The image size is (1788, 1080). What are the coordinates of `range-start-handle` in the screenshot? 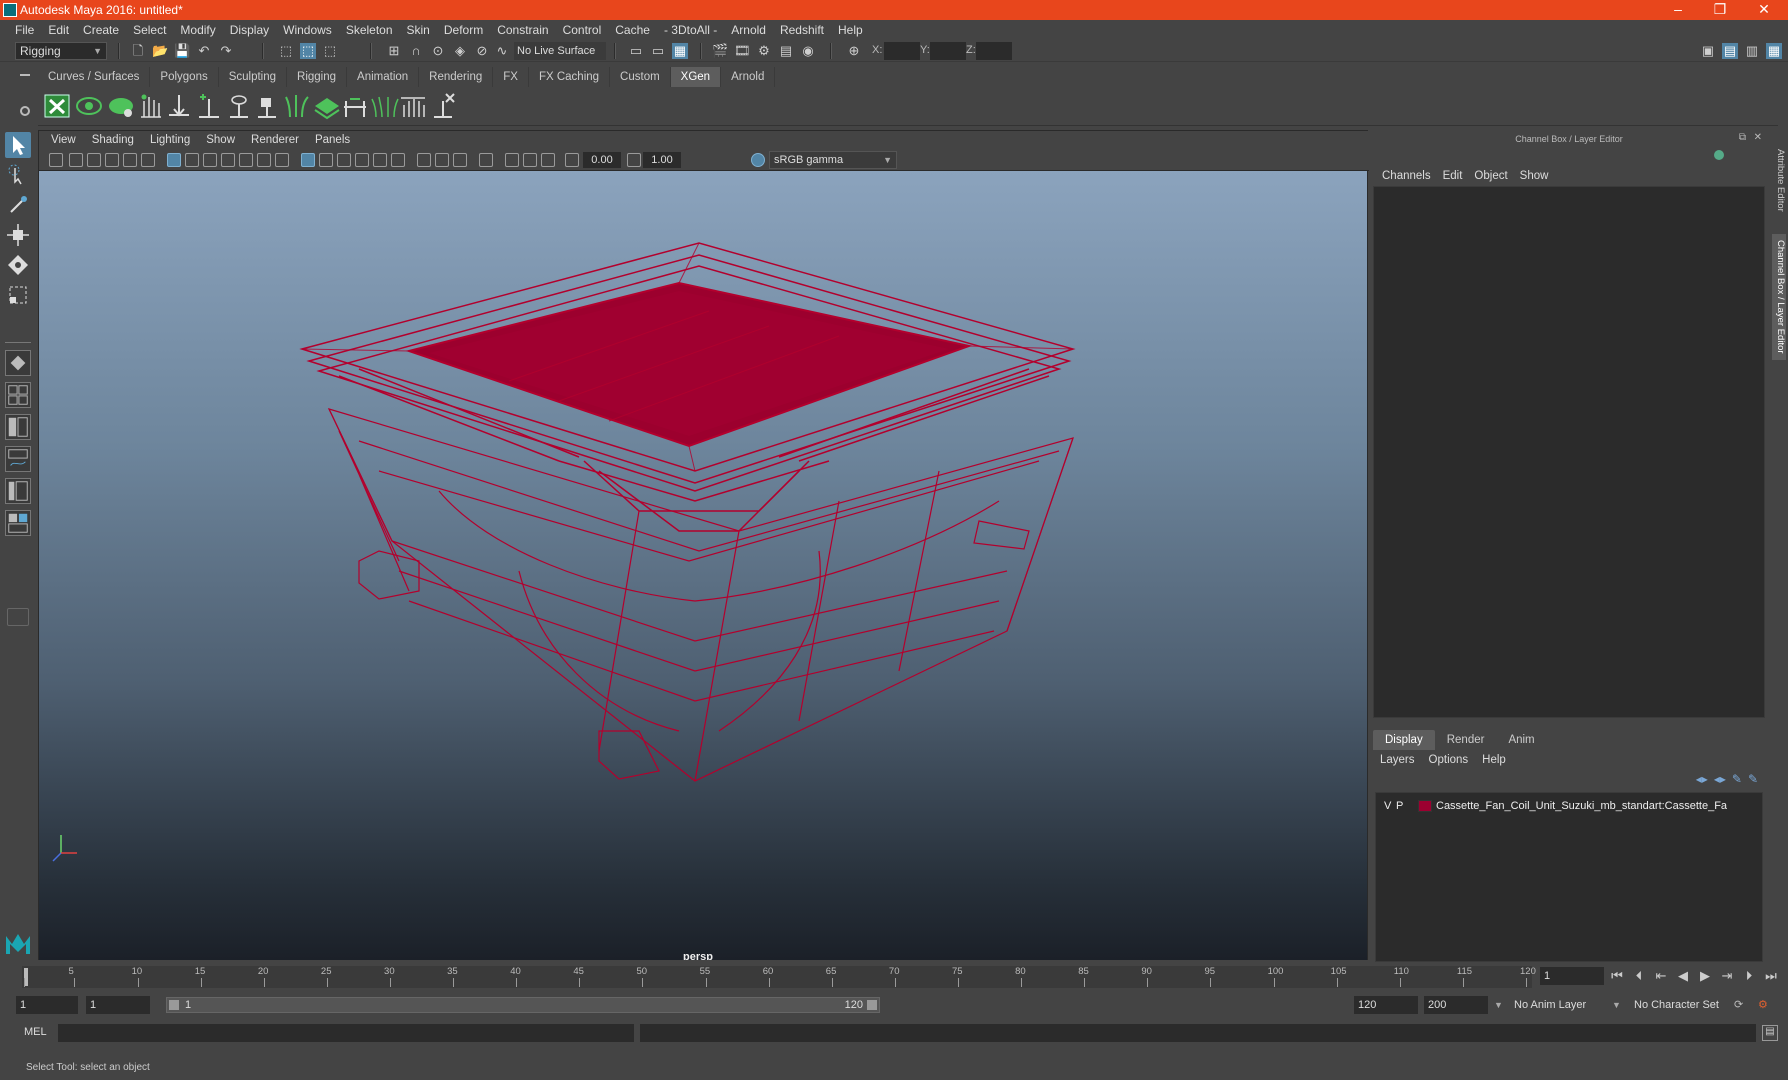 It's located at (174, 1005).